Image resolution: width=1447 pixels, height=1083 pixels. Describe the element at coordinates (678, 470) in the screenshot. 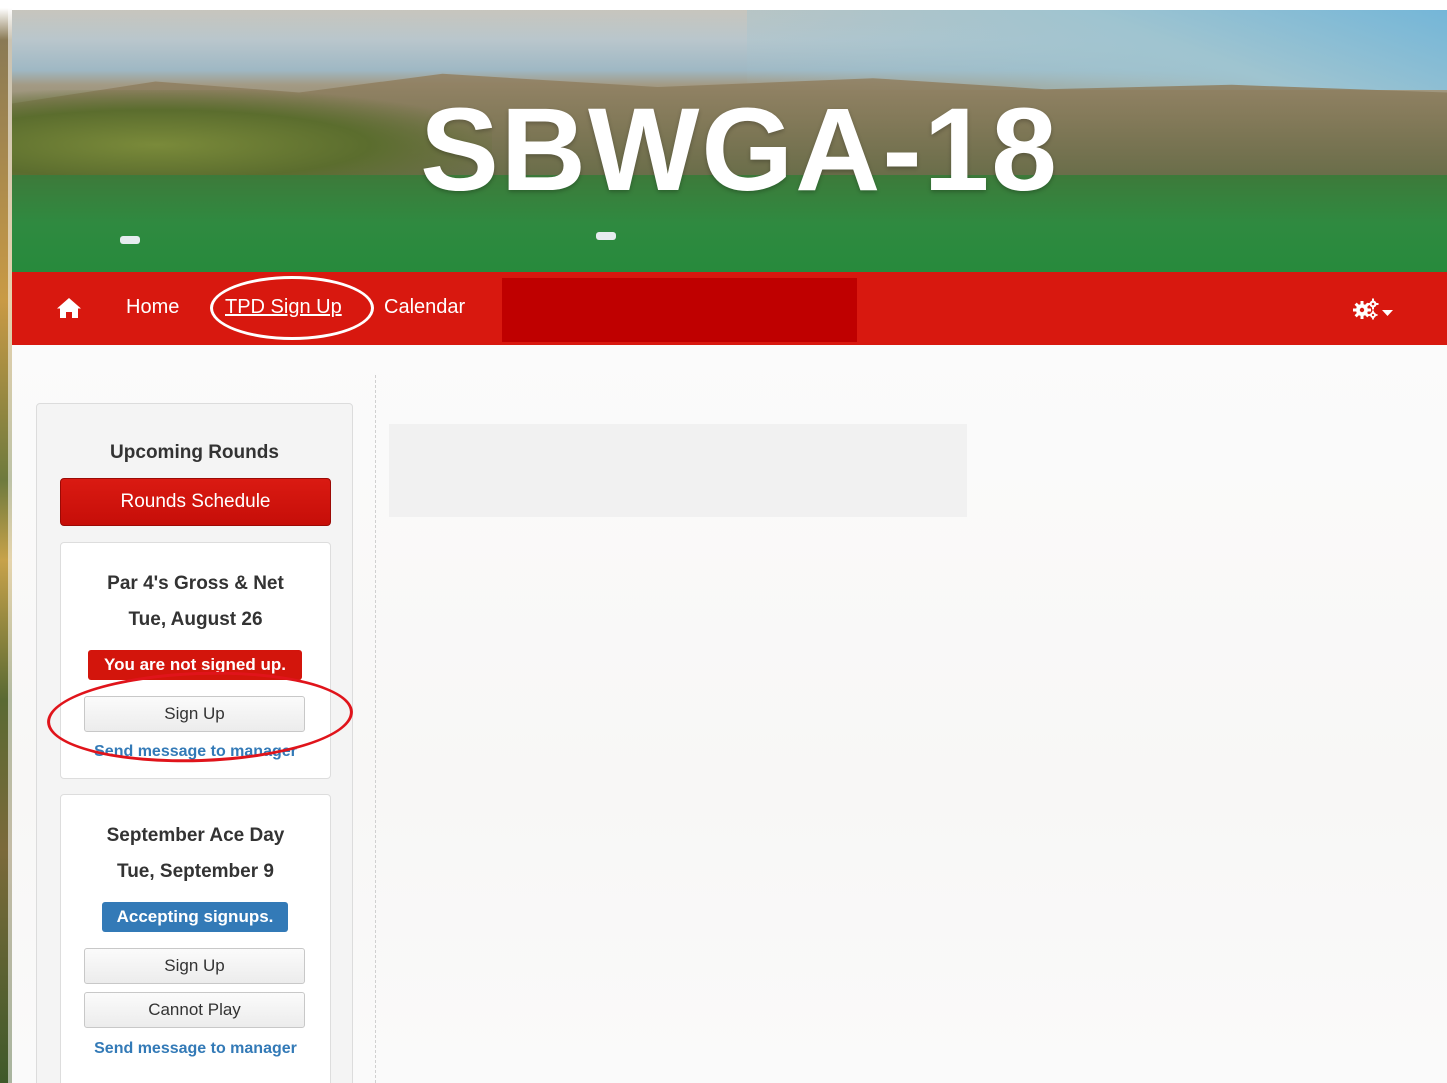

I see `main-content-placeholder` at that location.